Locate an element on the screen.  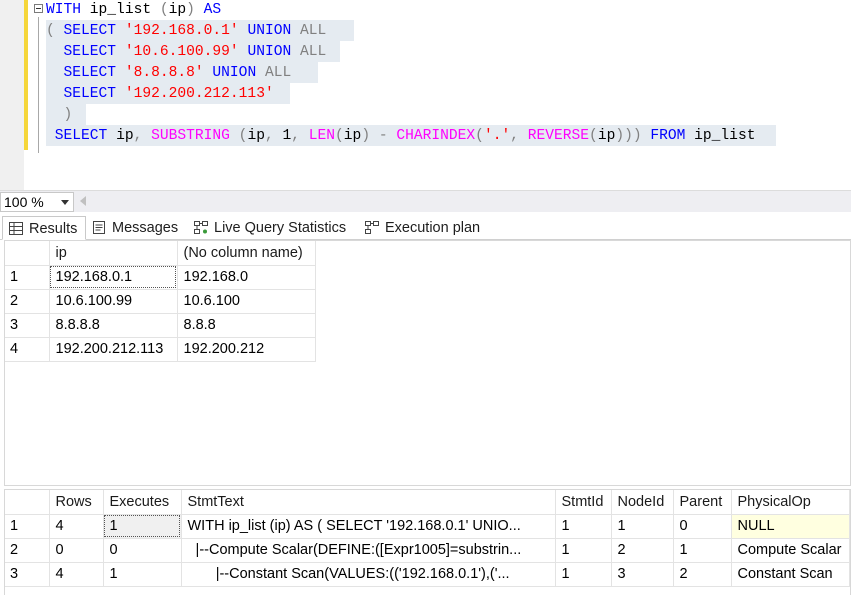
table-cell: 192.168.0.1 is located at coordinates (113, 277).